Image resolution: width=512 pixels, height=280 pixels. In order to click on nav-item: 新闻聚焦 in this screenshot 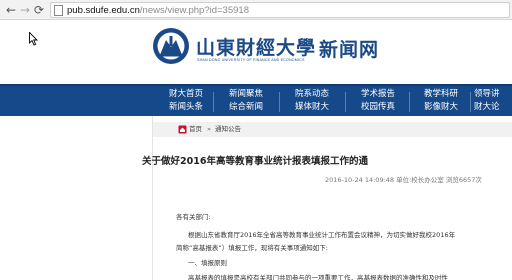, I will do `click(246, 94)`.